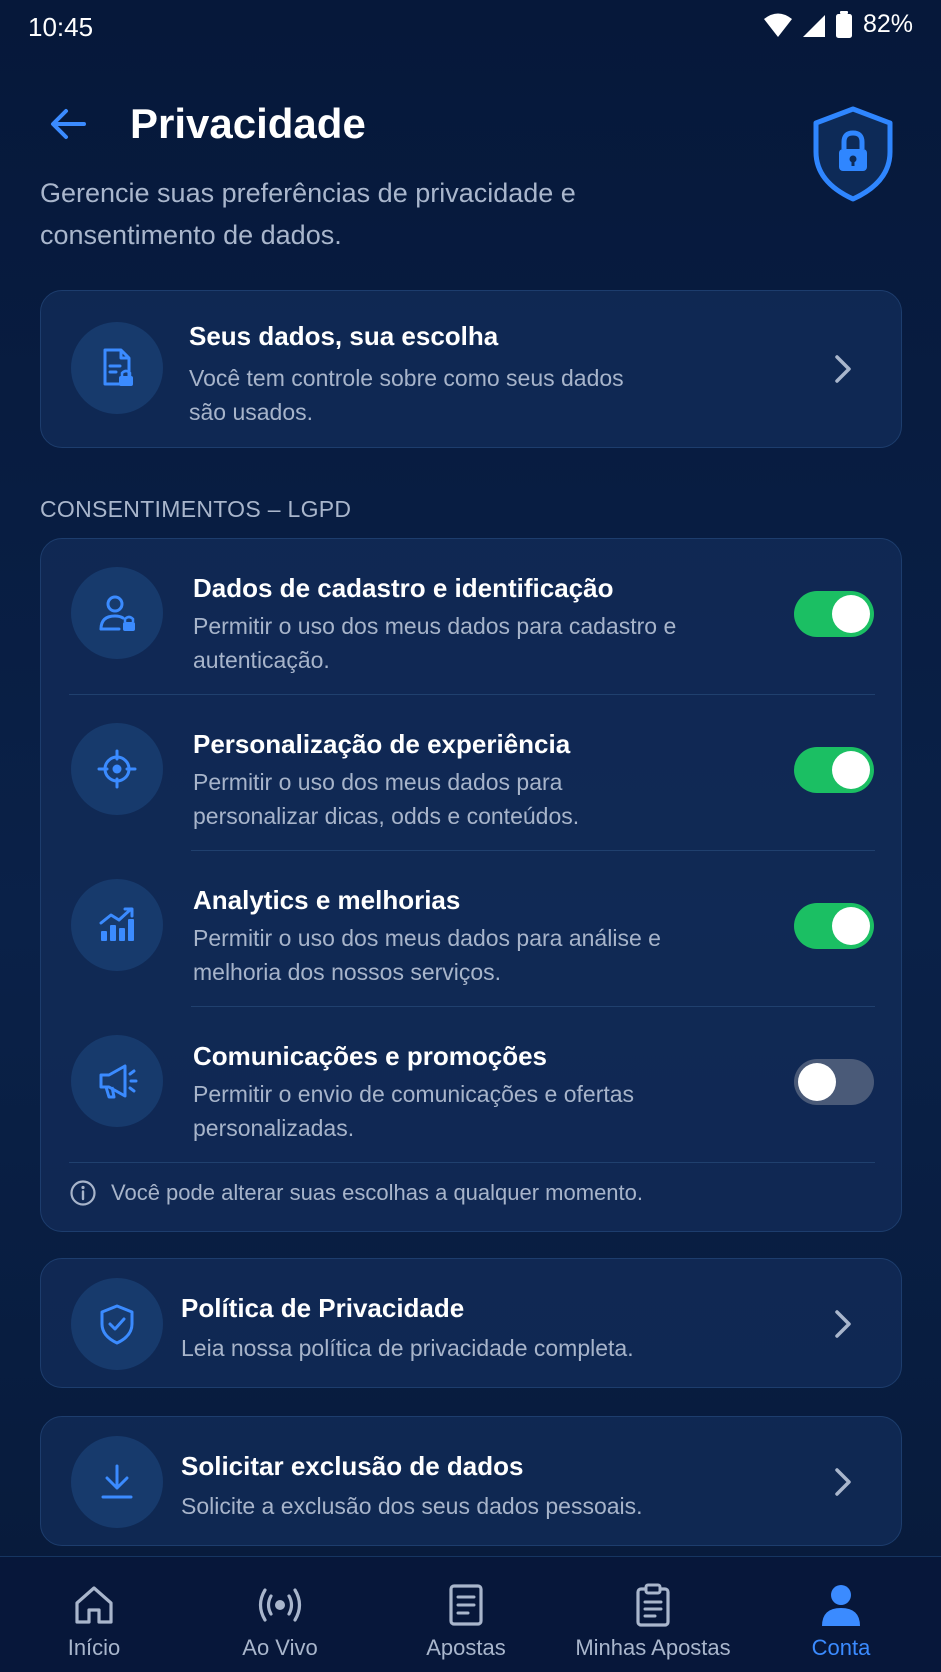 This screenshot has height=1672, width=941. Describe the element at coordinates (466, 1647) in the screenshot. I see `nav-label: Apostas` at that location.